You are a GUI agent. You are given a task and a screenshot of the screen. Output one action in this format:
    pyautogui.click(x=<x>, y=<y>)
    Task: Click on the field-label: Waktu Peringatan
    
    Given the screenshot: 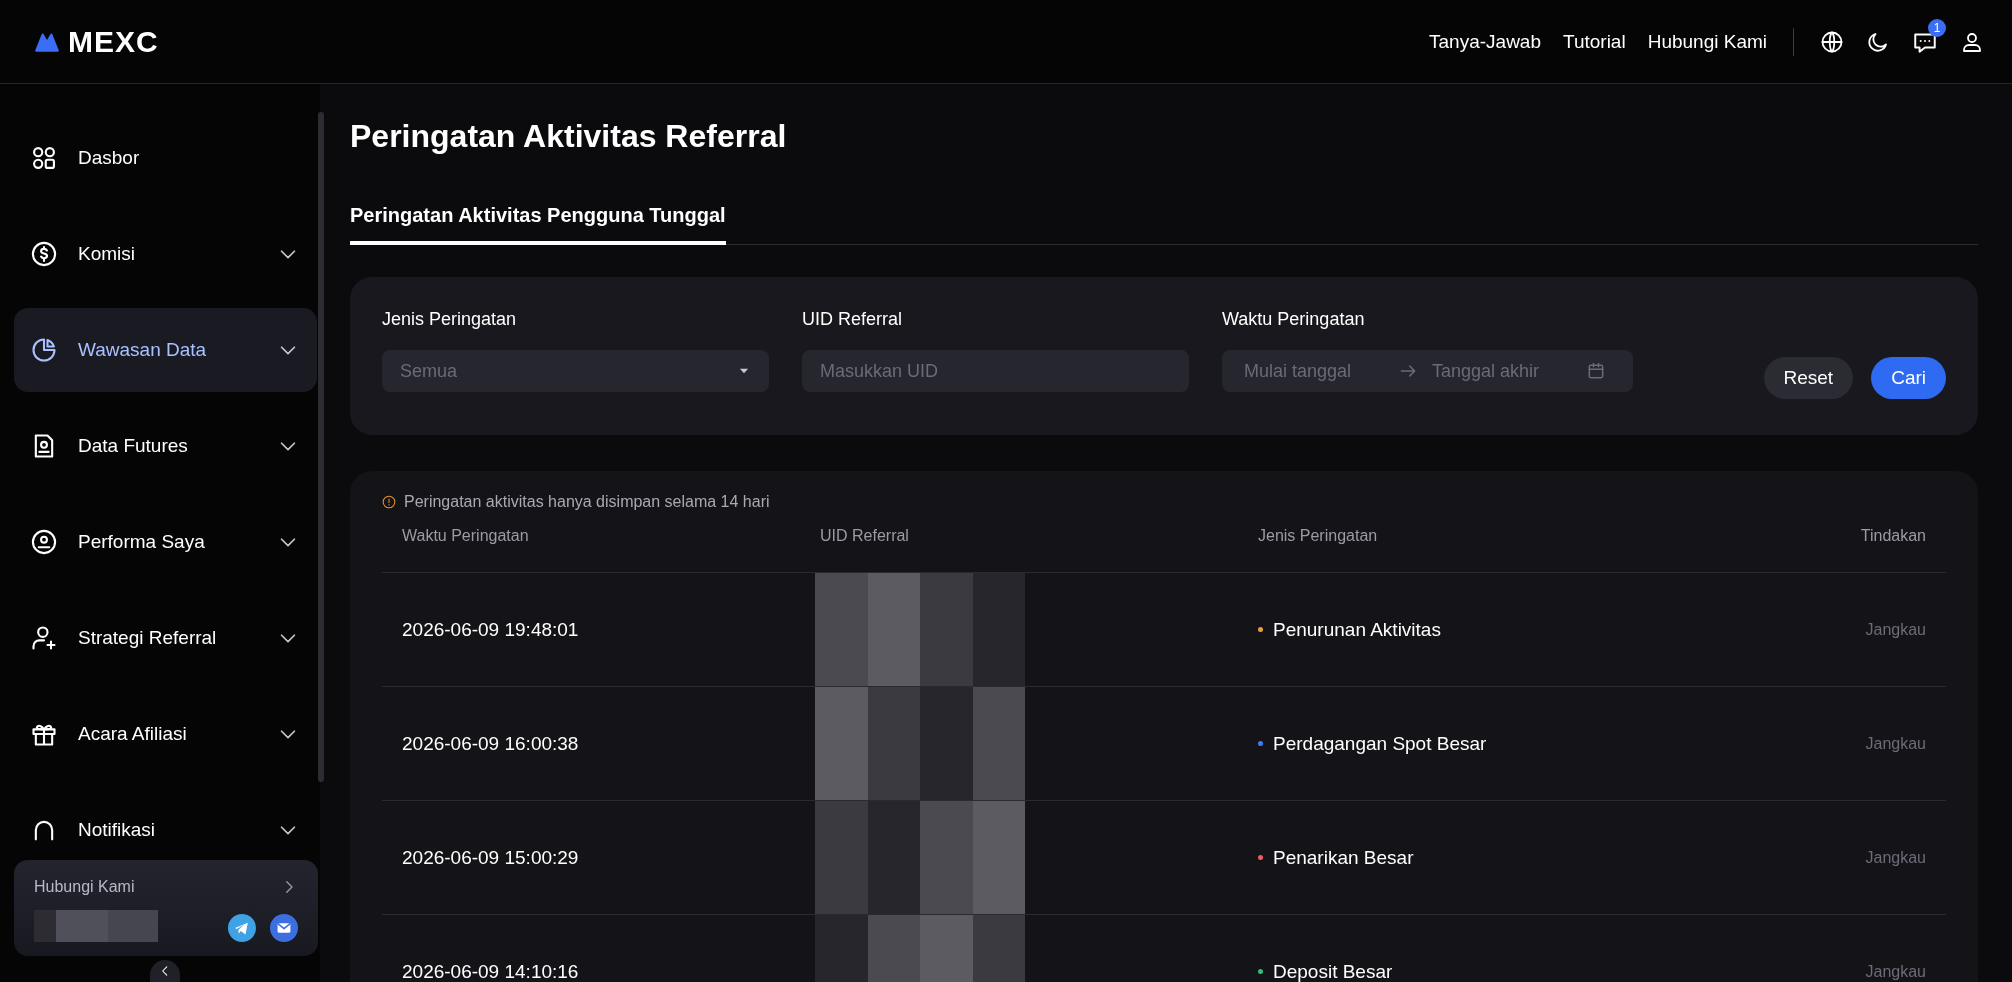 What is the action you would take?
    pyautogui.click(x=1294, y=319)
    